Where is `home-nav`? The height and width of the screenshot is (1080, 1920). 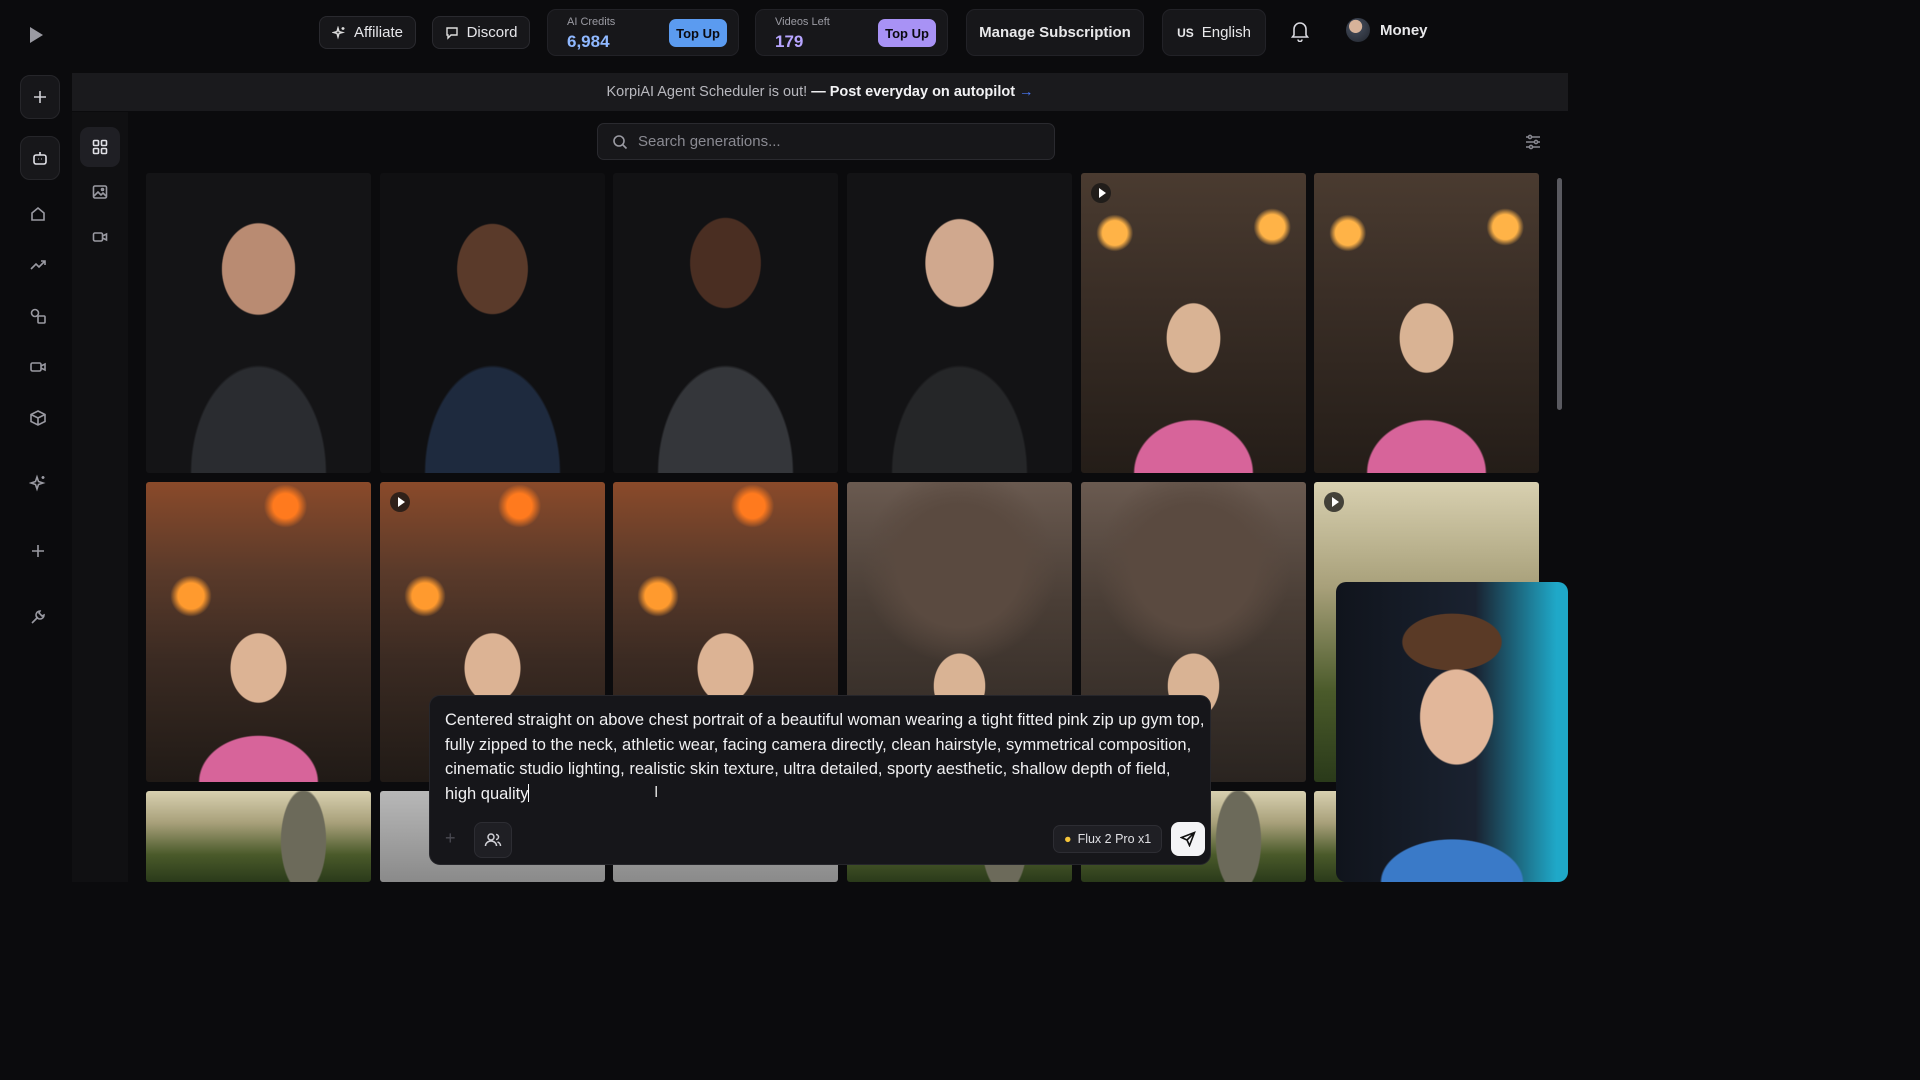
home-nav is located at coordinates (38, 214).